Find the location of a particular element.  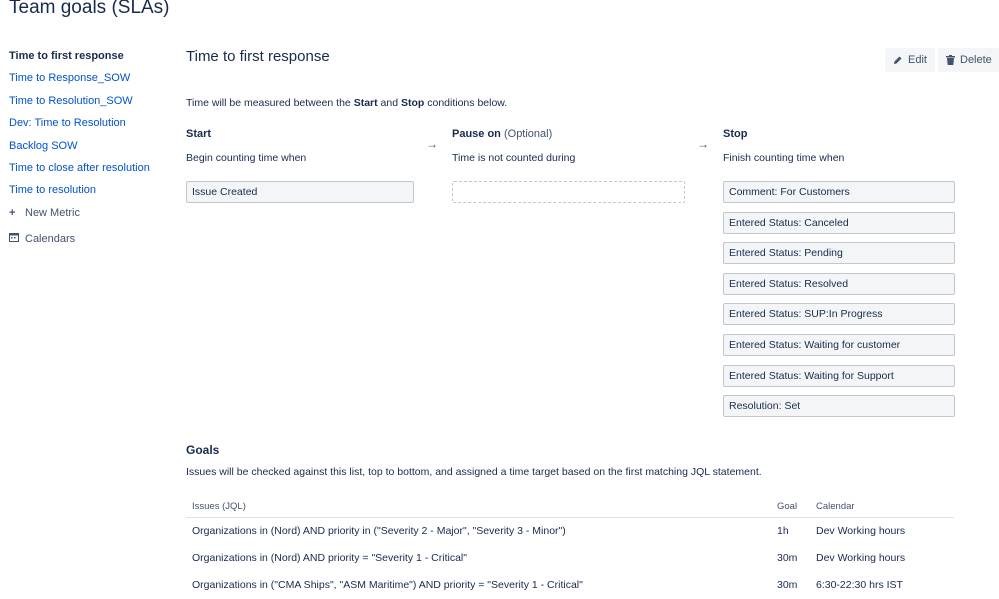

sidebar-item-dev-time-to-resolution: Dev: Time to Resolution is located at coordinates (89, 128).